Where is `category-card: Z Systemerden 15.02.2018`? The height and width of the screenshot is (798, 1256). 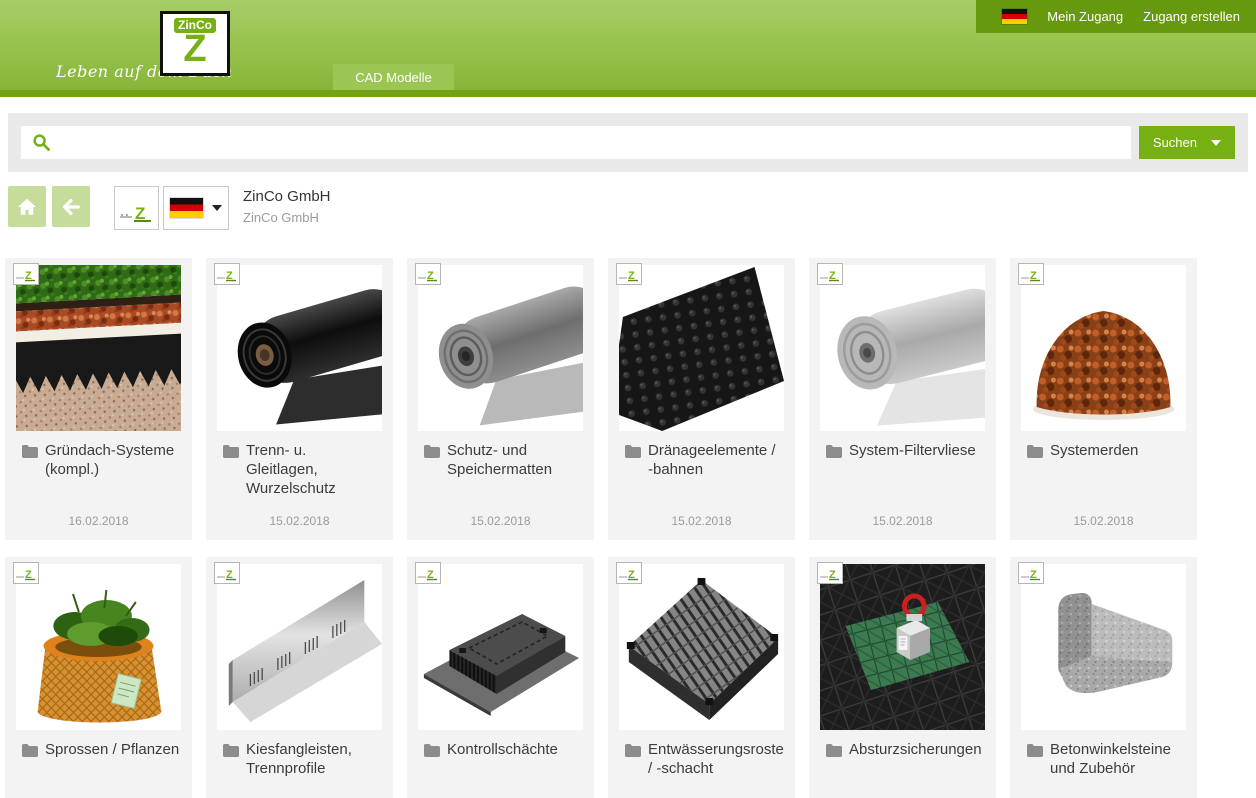 category-card: Z Systemerden 15.02.2018 is located at coordinates (1103, 399).